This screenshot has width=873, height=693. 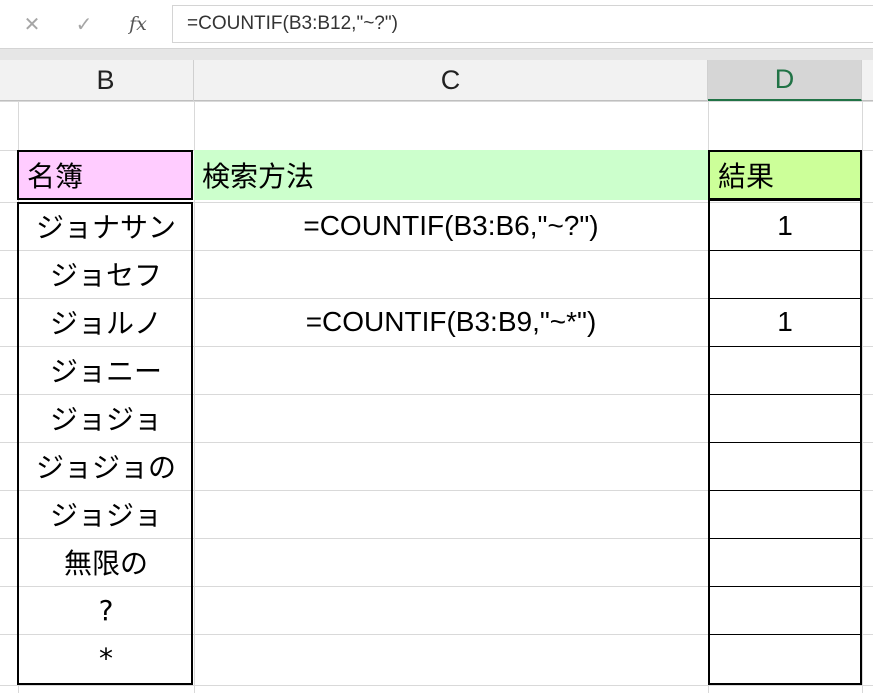 I want to click on column-header-d: D, so click(x=785, y=80).